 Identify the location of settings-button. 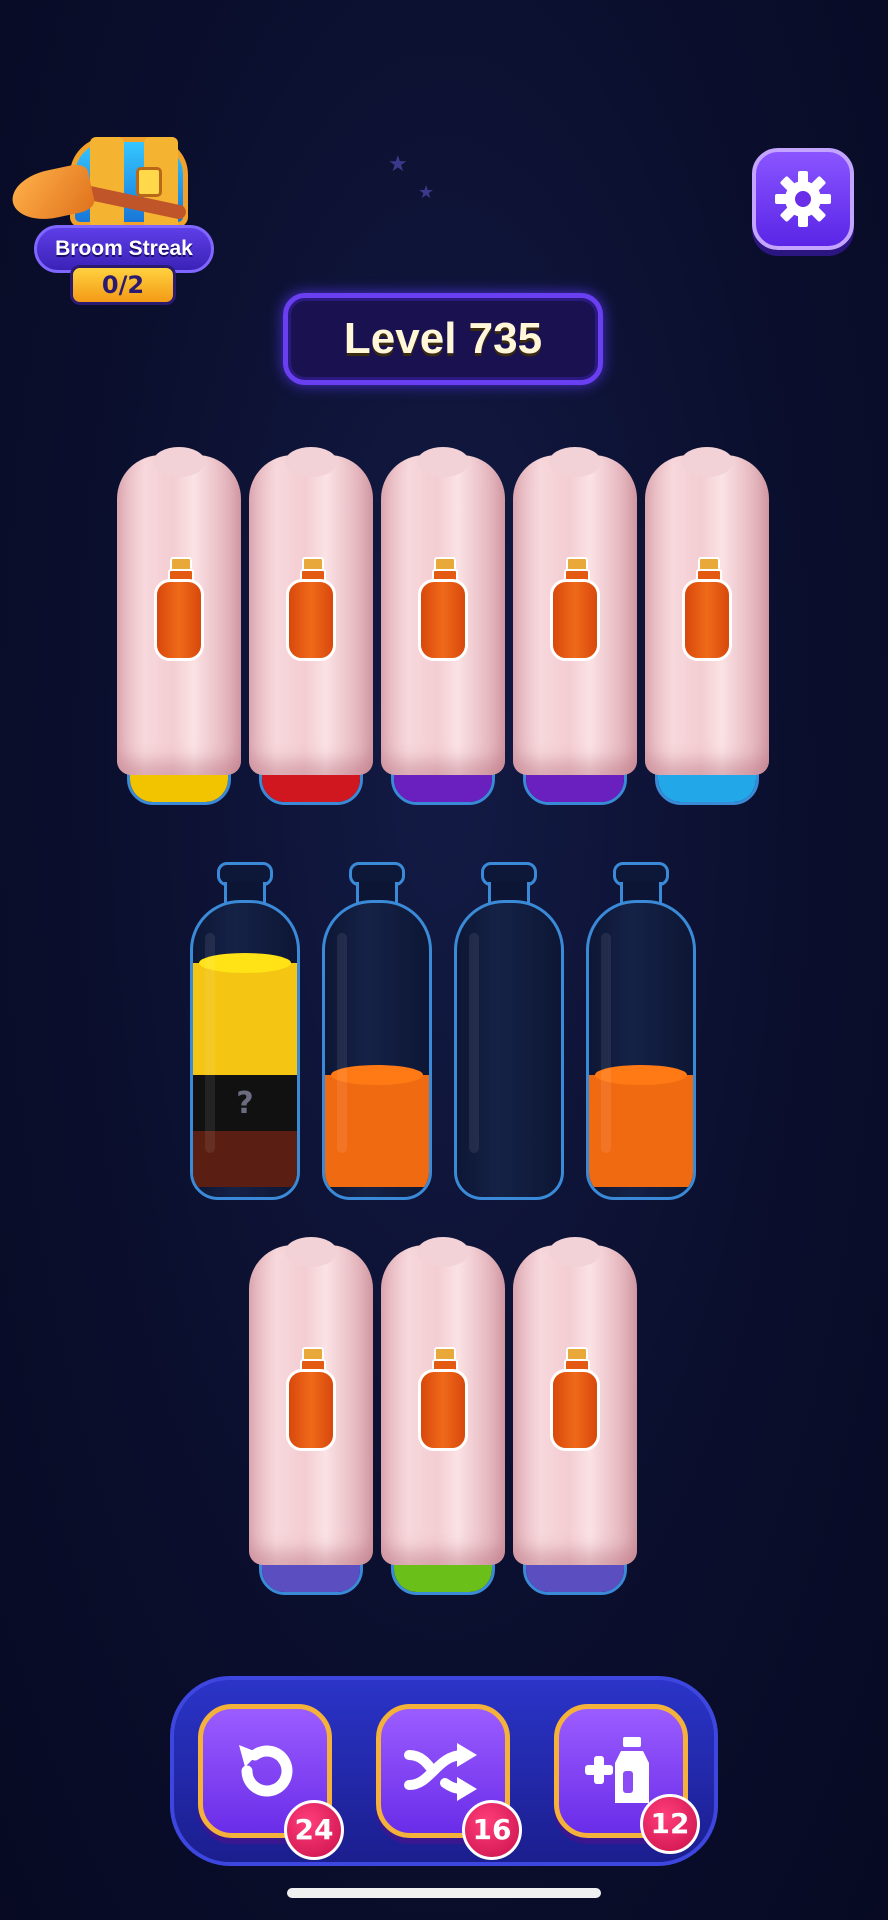
(803, 199).